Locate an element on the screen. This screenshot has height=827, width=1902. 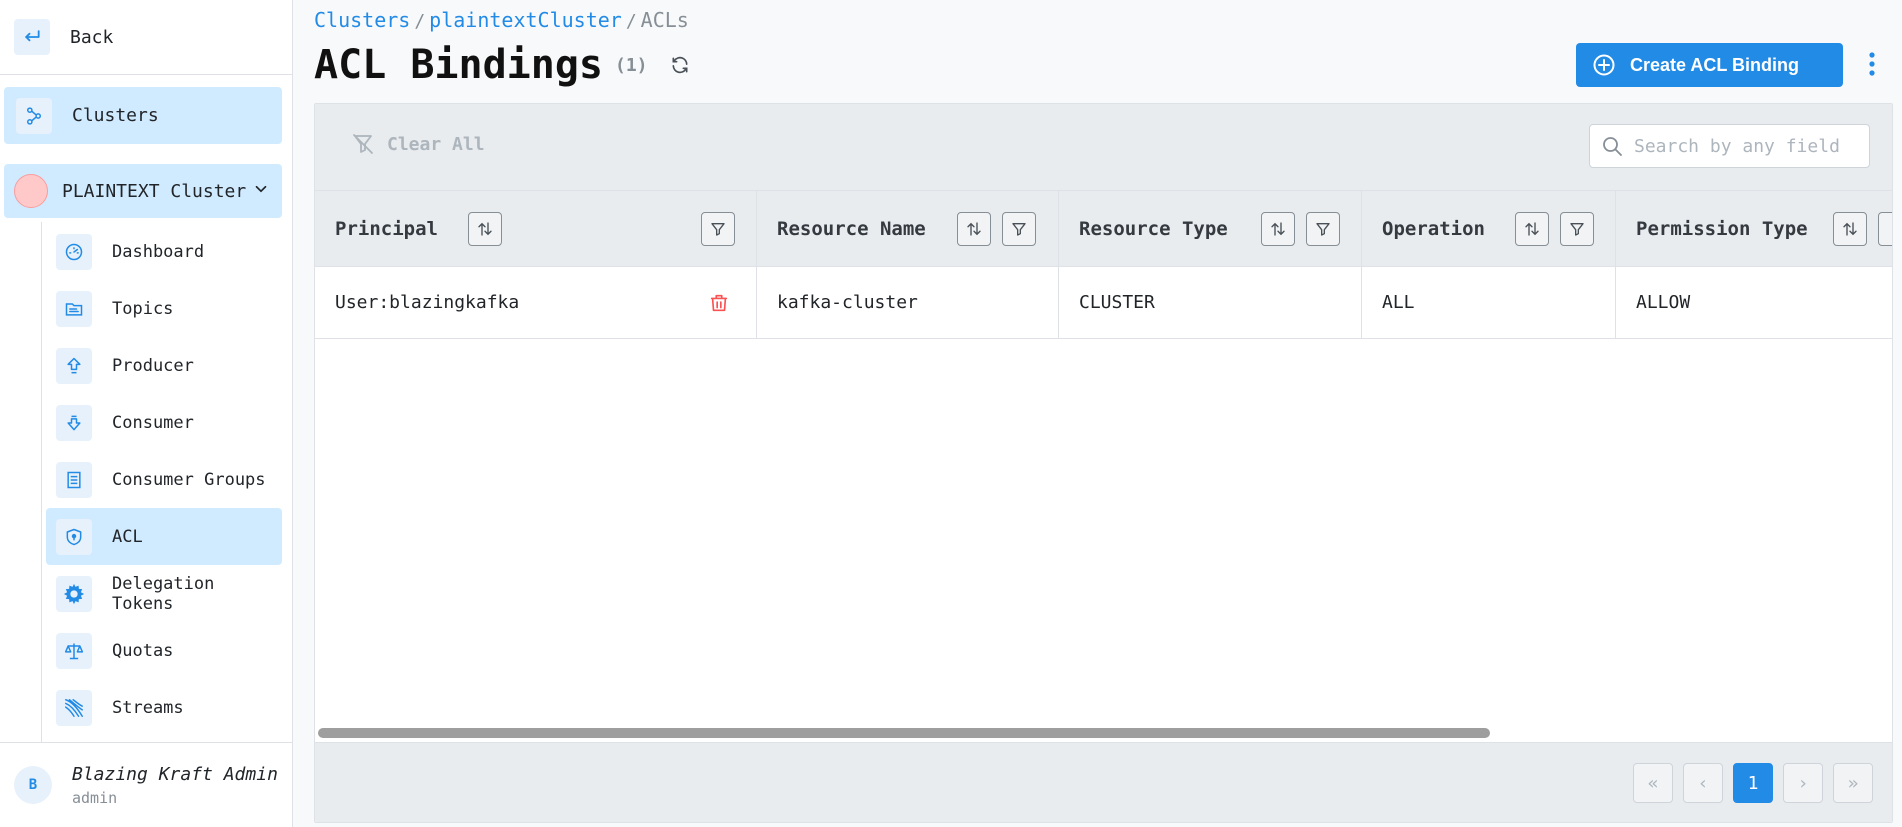
sidebar-item-label: Topics is located at coordinates (143, 308).